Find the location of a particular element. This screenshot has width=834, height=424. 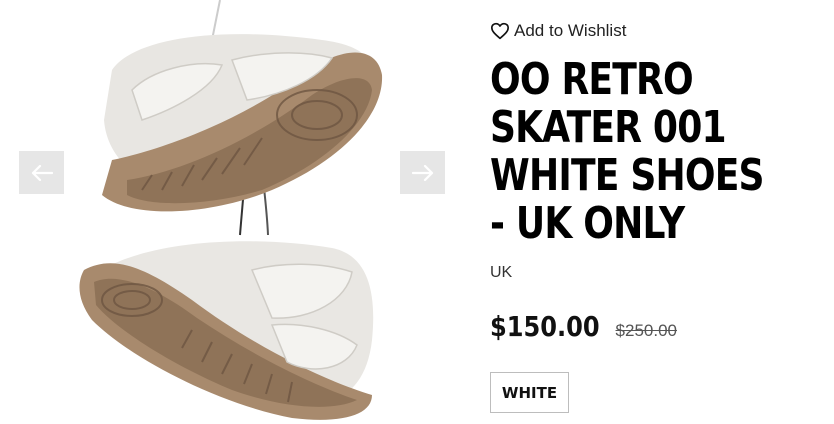

next-image-button is located at coordinates (422, 172).